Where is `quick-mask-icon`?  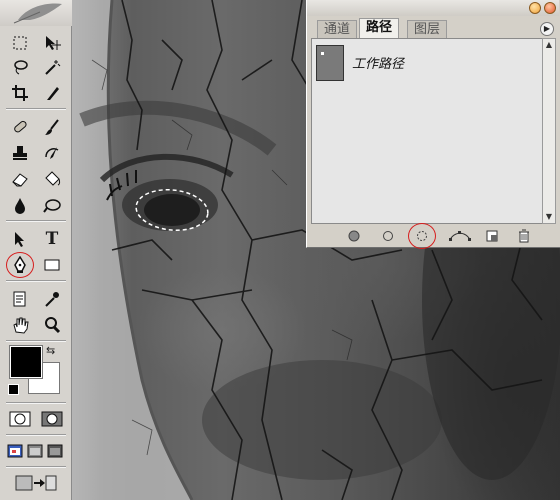
quick-mask-icon is located at coordinates (52, 419).